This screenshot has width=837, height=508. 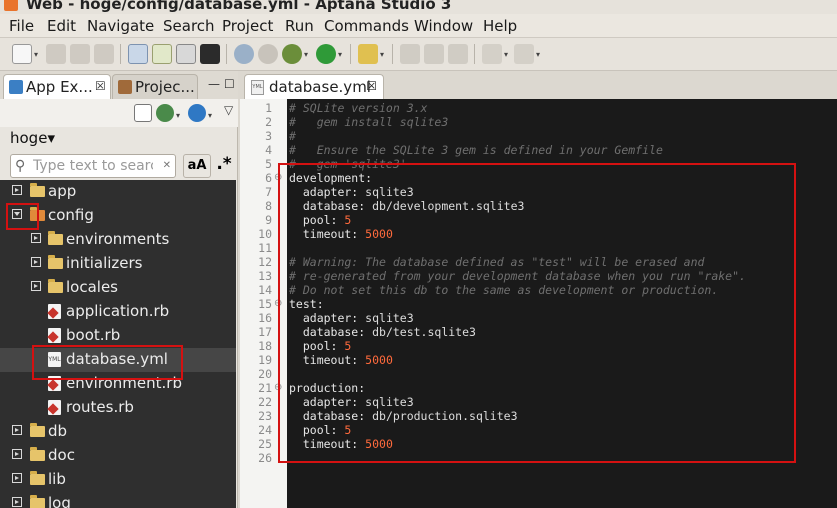 What do you see at coordinates (265, 388) in the screenshot?
I see `line-number: 21` at bounding box center [265, 388].